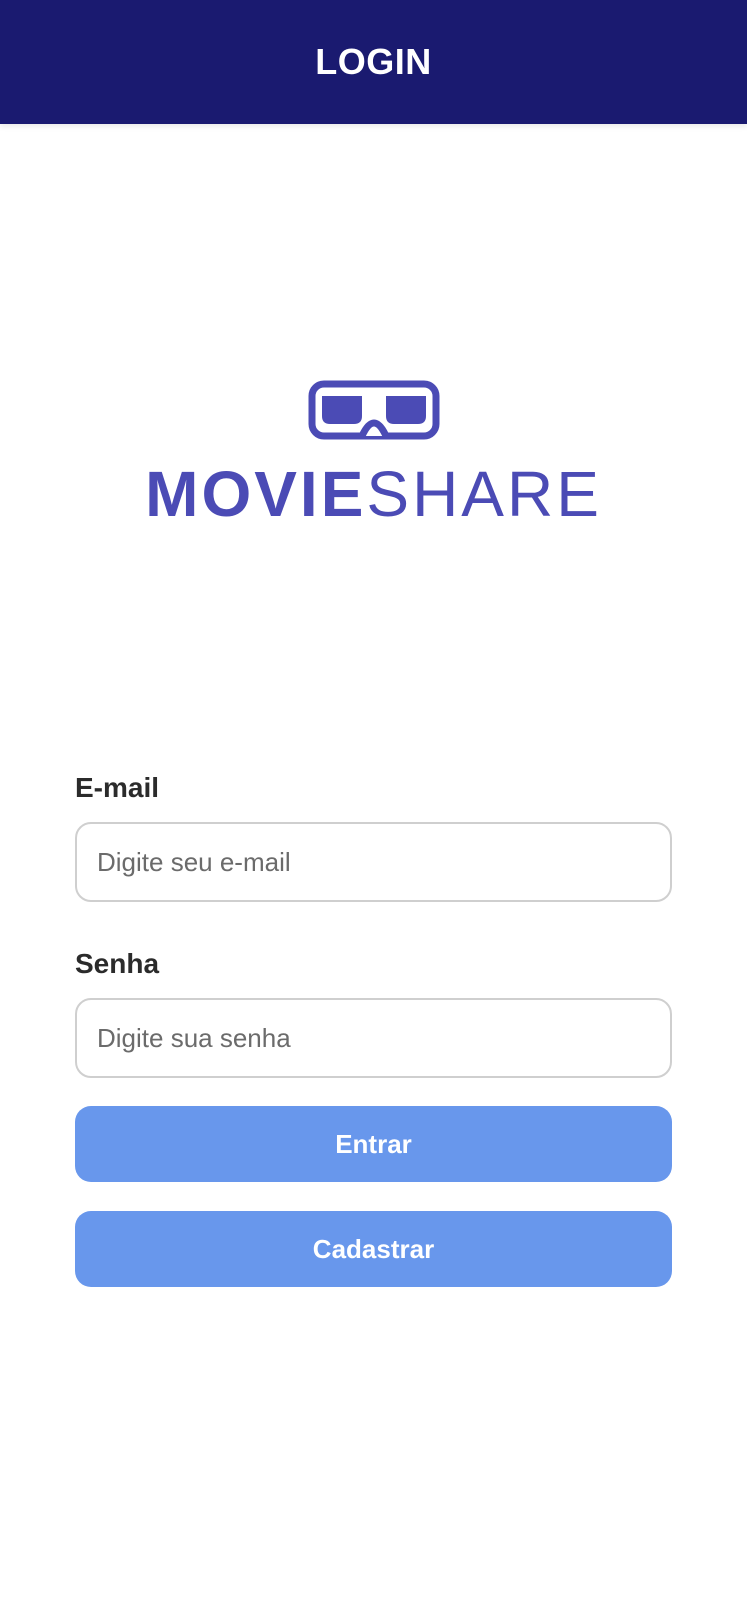 The width and height of the screenshot is (747, 1600). Describe the element at coordinates (484, 494) in the screenshot. I see `logo-text-share: SHARE` at that location.